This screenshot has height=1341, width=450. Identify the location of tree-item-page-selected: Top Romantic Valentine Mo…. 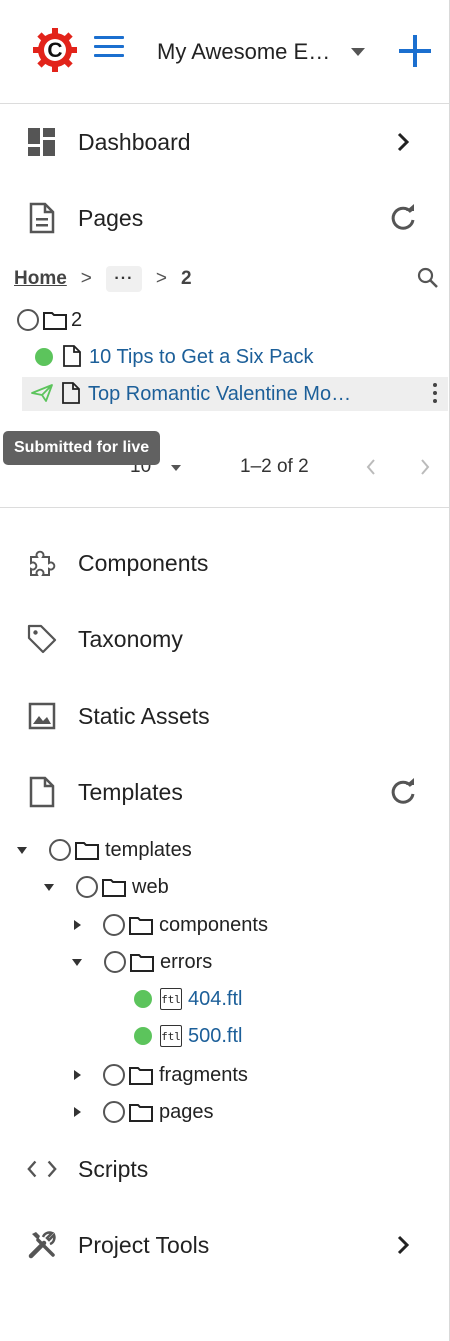
(235, 394).